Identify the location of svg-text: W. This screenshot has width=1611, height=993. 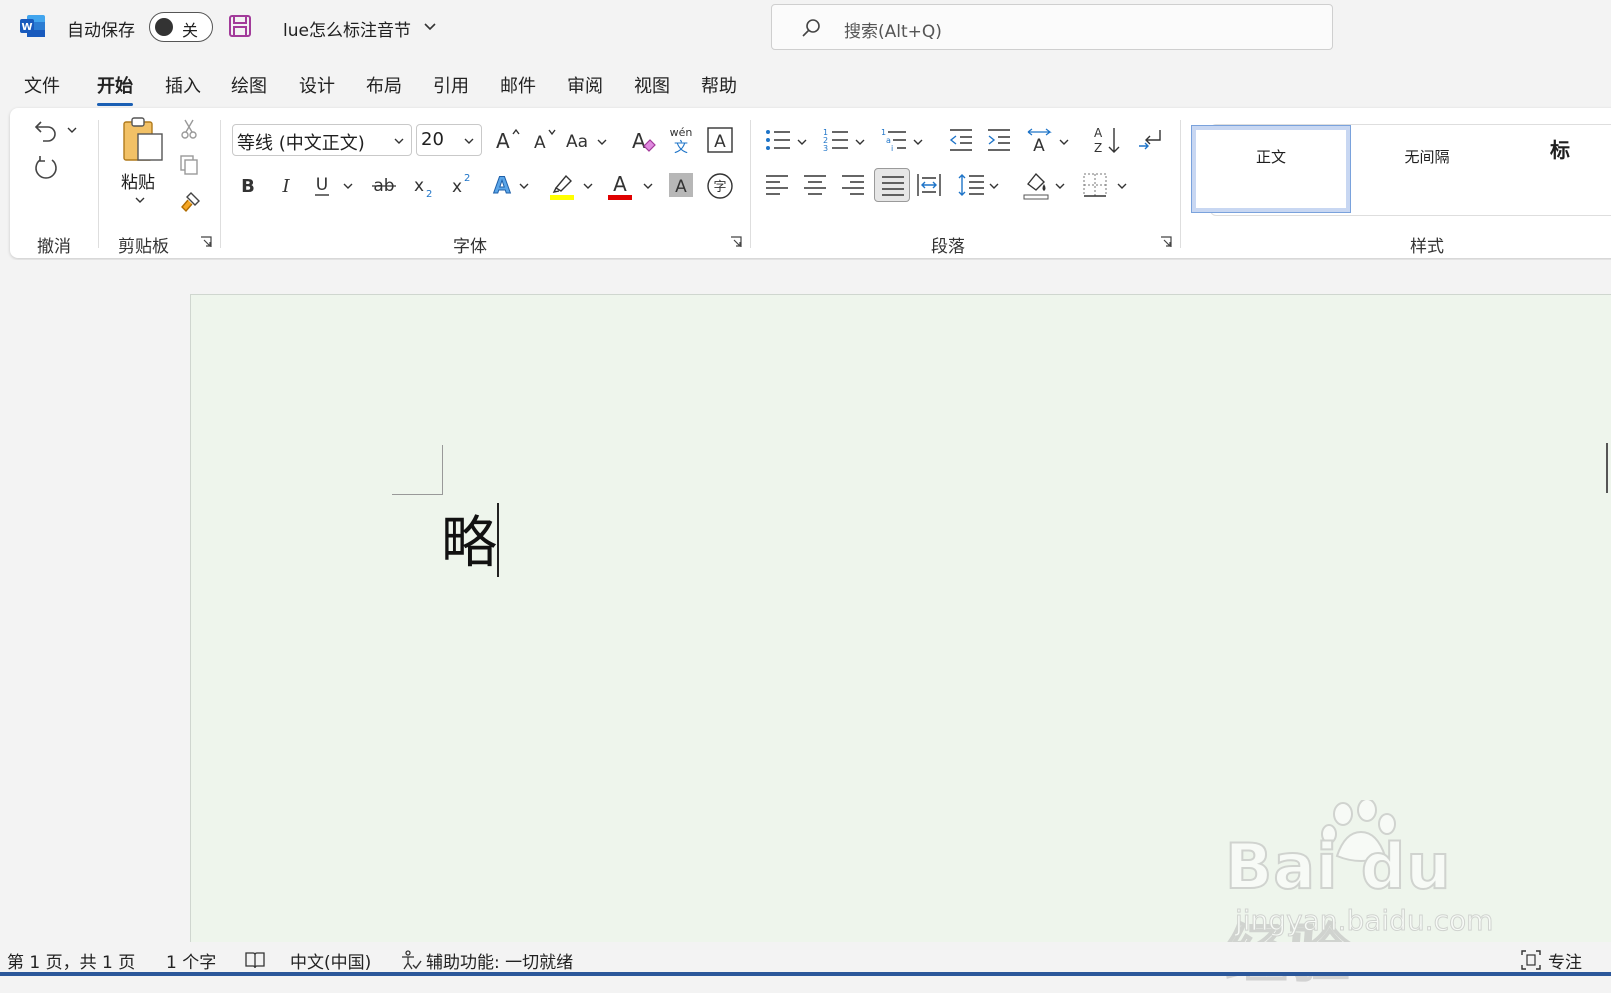
(26, 27).